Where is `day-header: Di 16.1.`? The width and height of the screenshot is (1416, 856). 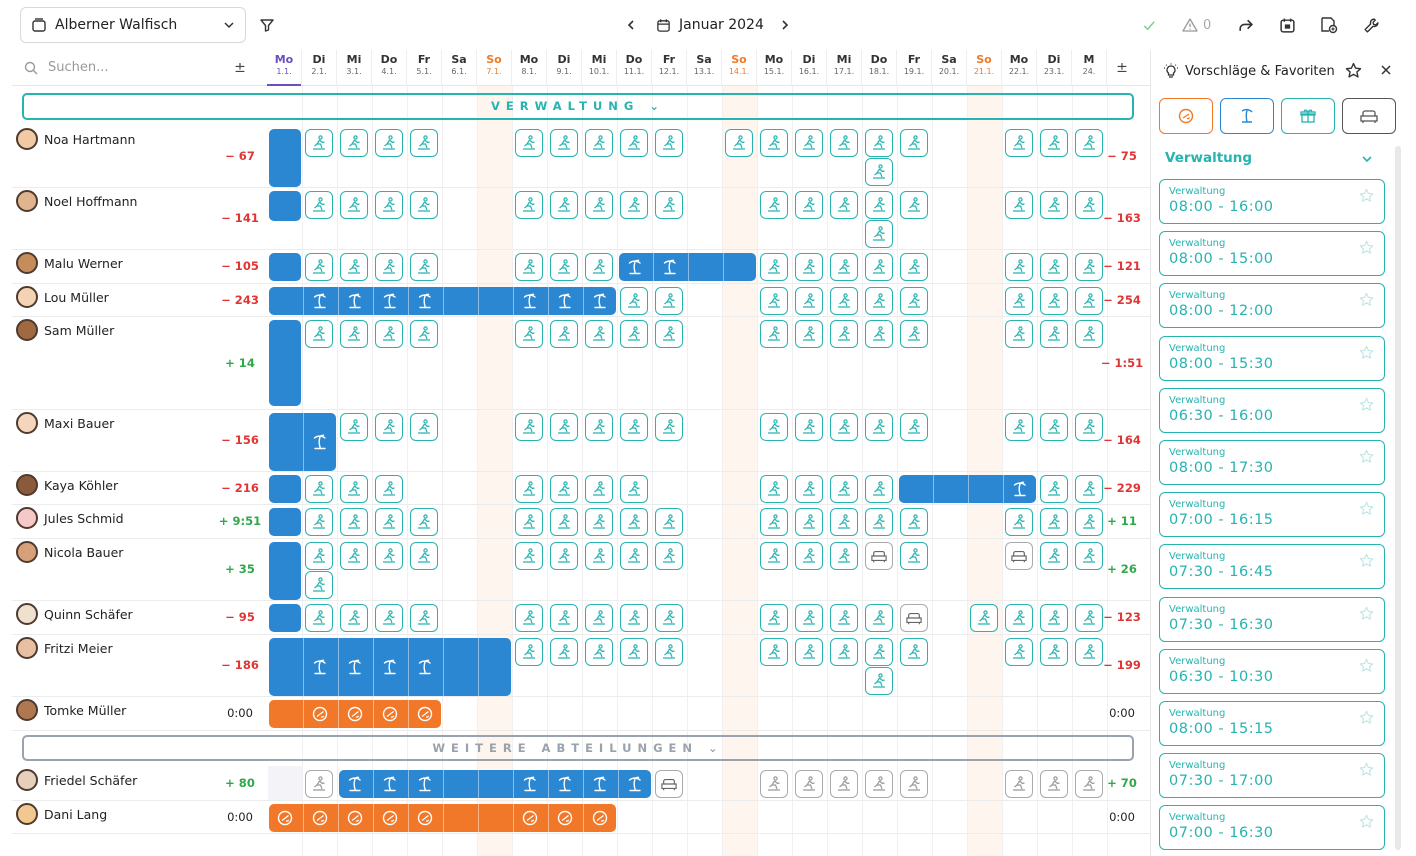
day-header: Di 16.1. is located at coordinates (809, 68).